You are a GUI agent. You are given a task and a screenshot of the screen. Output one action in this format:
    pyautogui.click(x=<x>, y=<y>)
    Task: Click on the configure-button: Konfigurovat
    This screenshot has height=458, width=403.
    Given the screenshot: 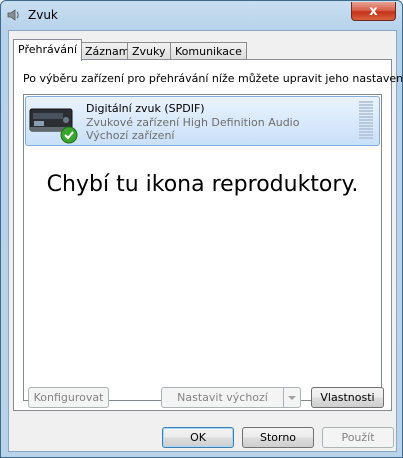 What is the action you would take?
    pyautogui.click(x=68, y=397)
    